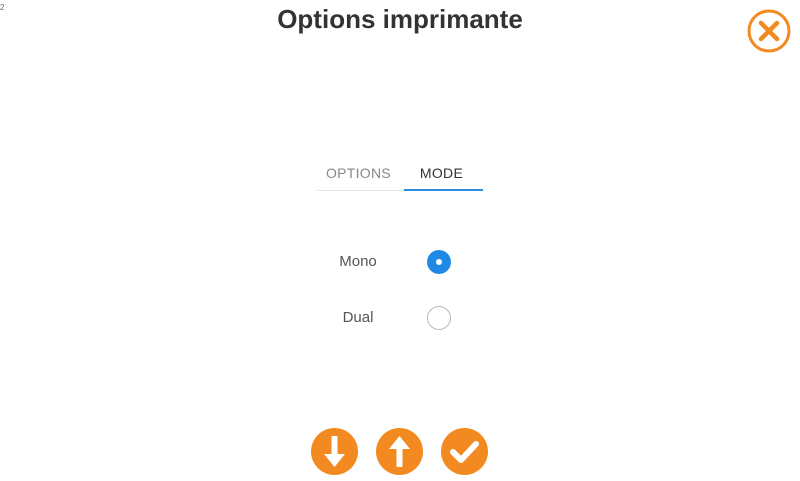 Image resolution: width=800 pixels, height=481 pixels. I want to click on checkmark-icon, so click(464, 451).